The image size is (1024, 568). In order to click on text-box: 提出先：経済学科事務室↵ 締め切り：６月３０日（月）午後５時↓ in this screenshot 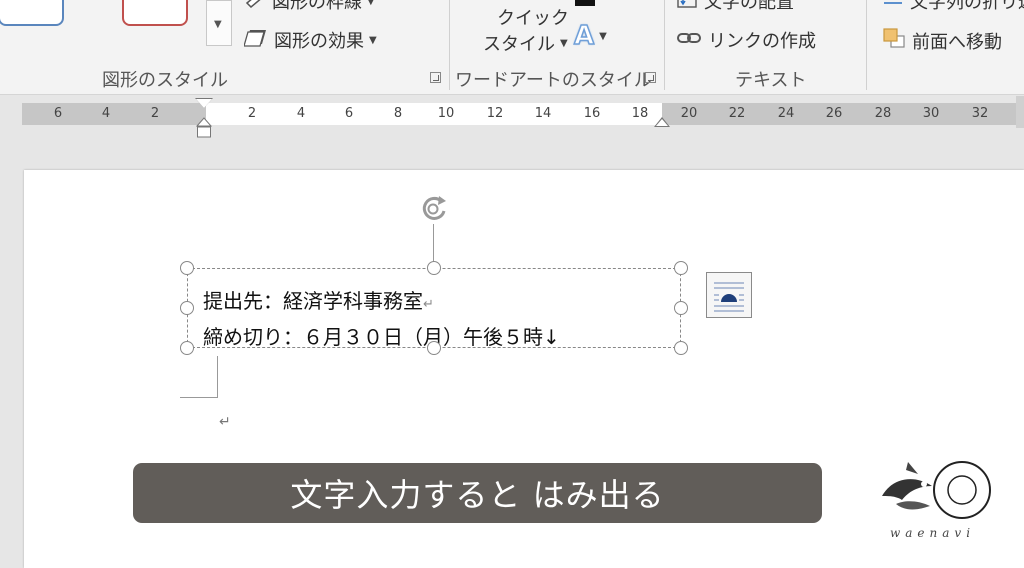, I will do `click(434, 308)`.